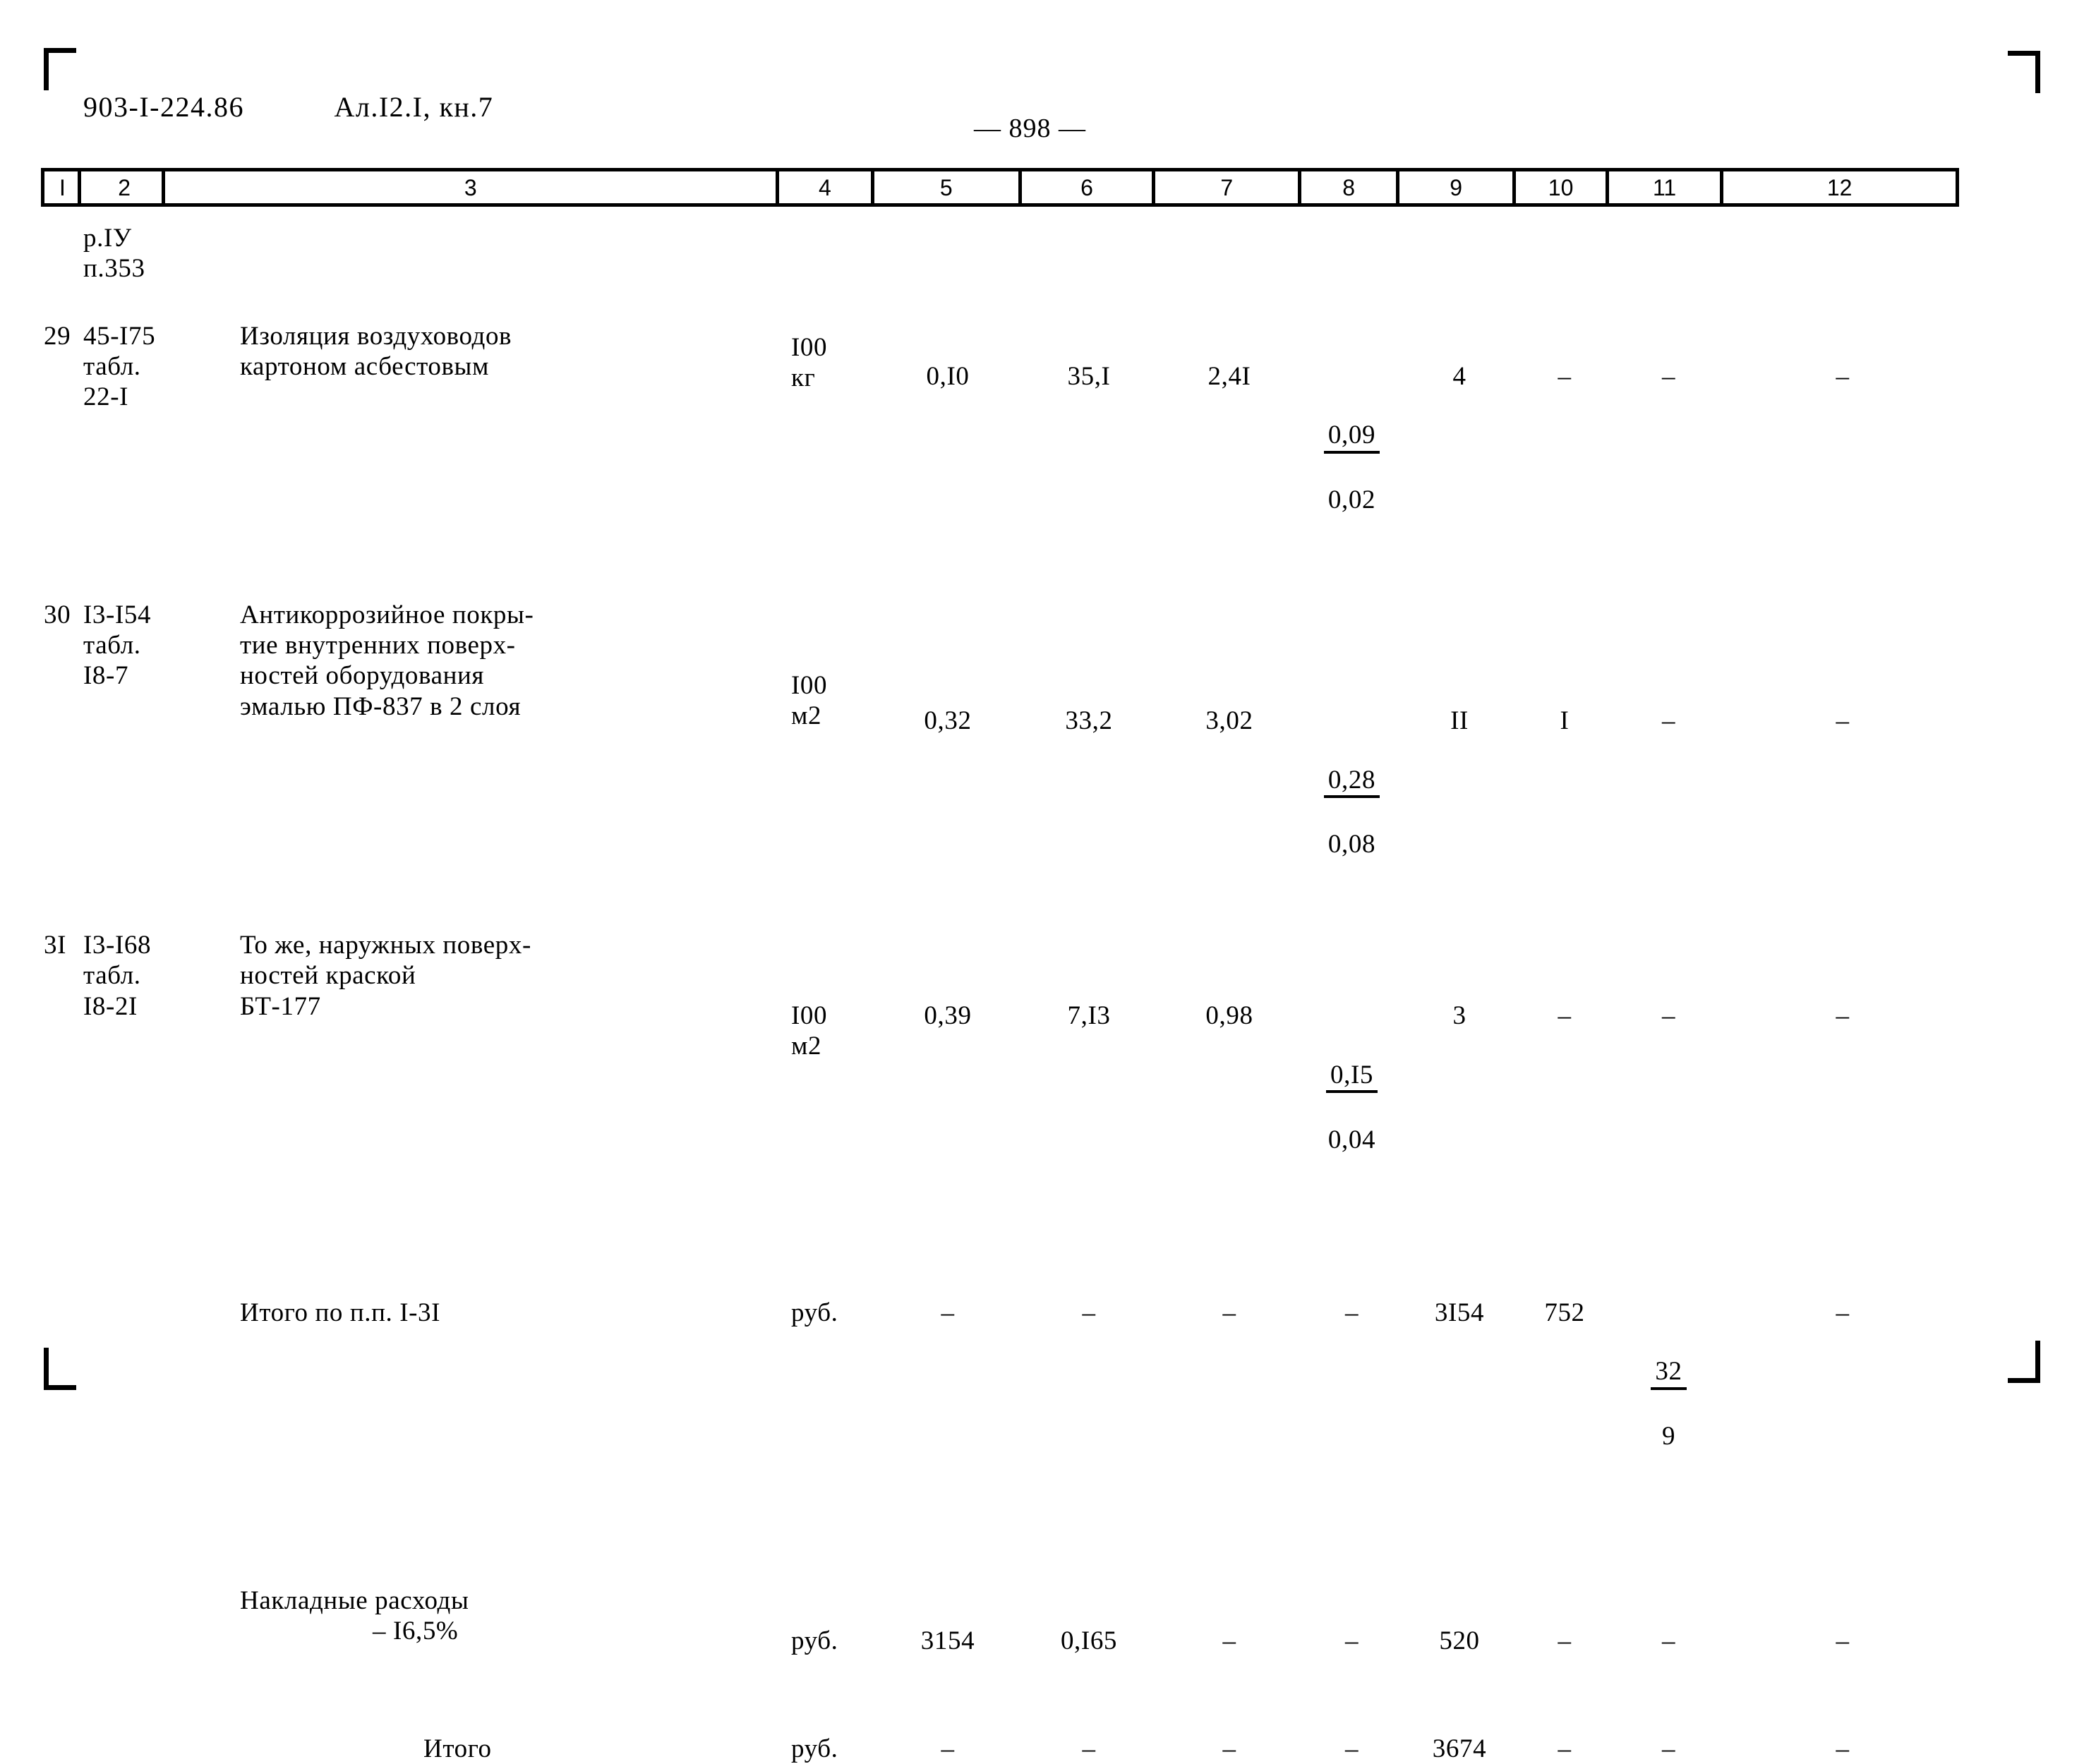 This screenshot has width=2084, height=1764. I want to click on overhead-value-9: 520, so click(1459, 1640).